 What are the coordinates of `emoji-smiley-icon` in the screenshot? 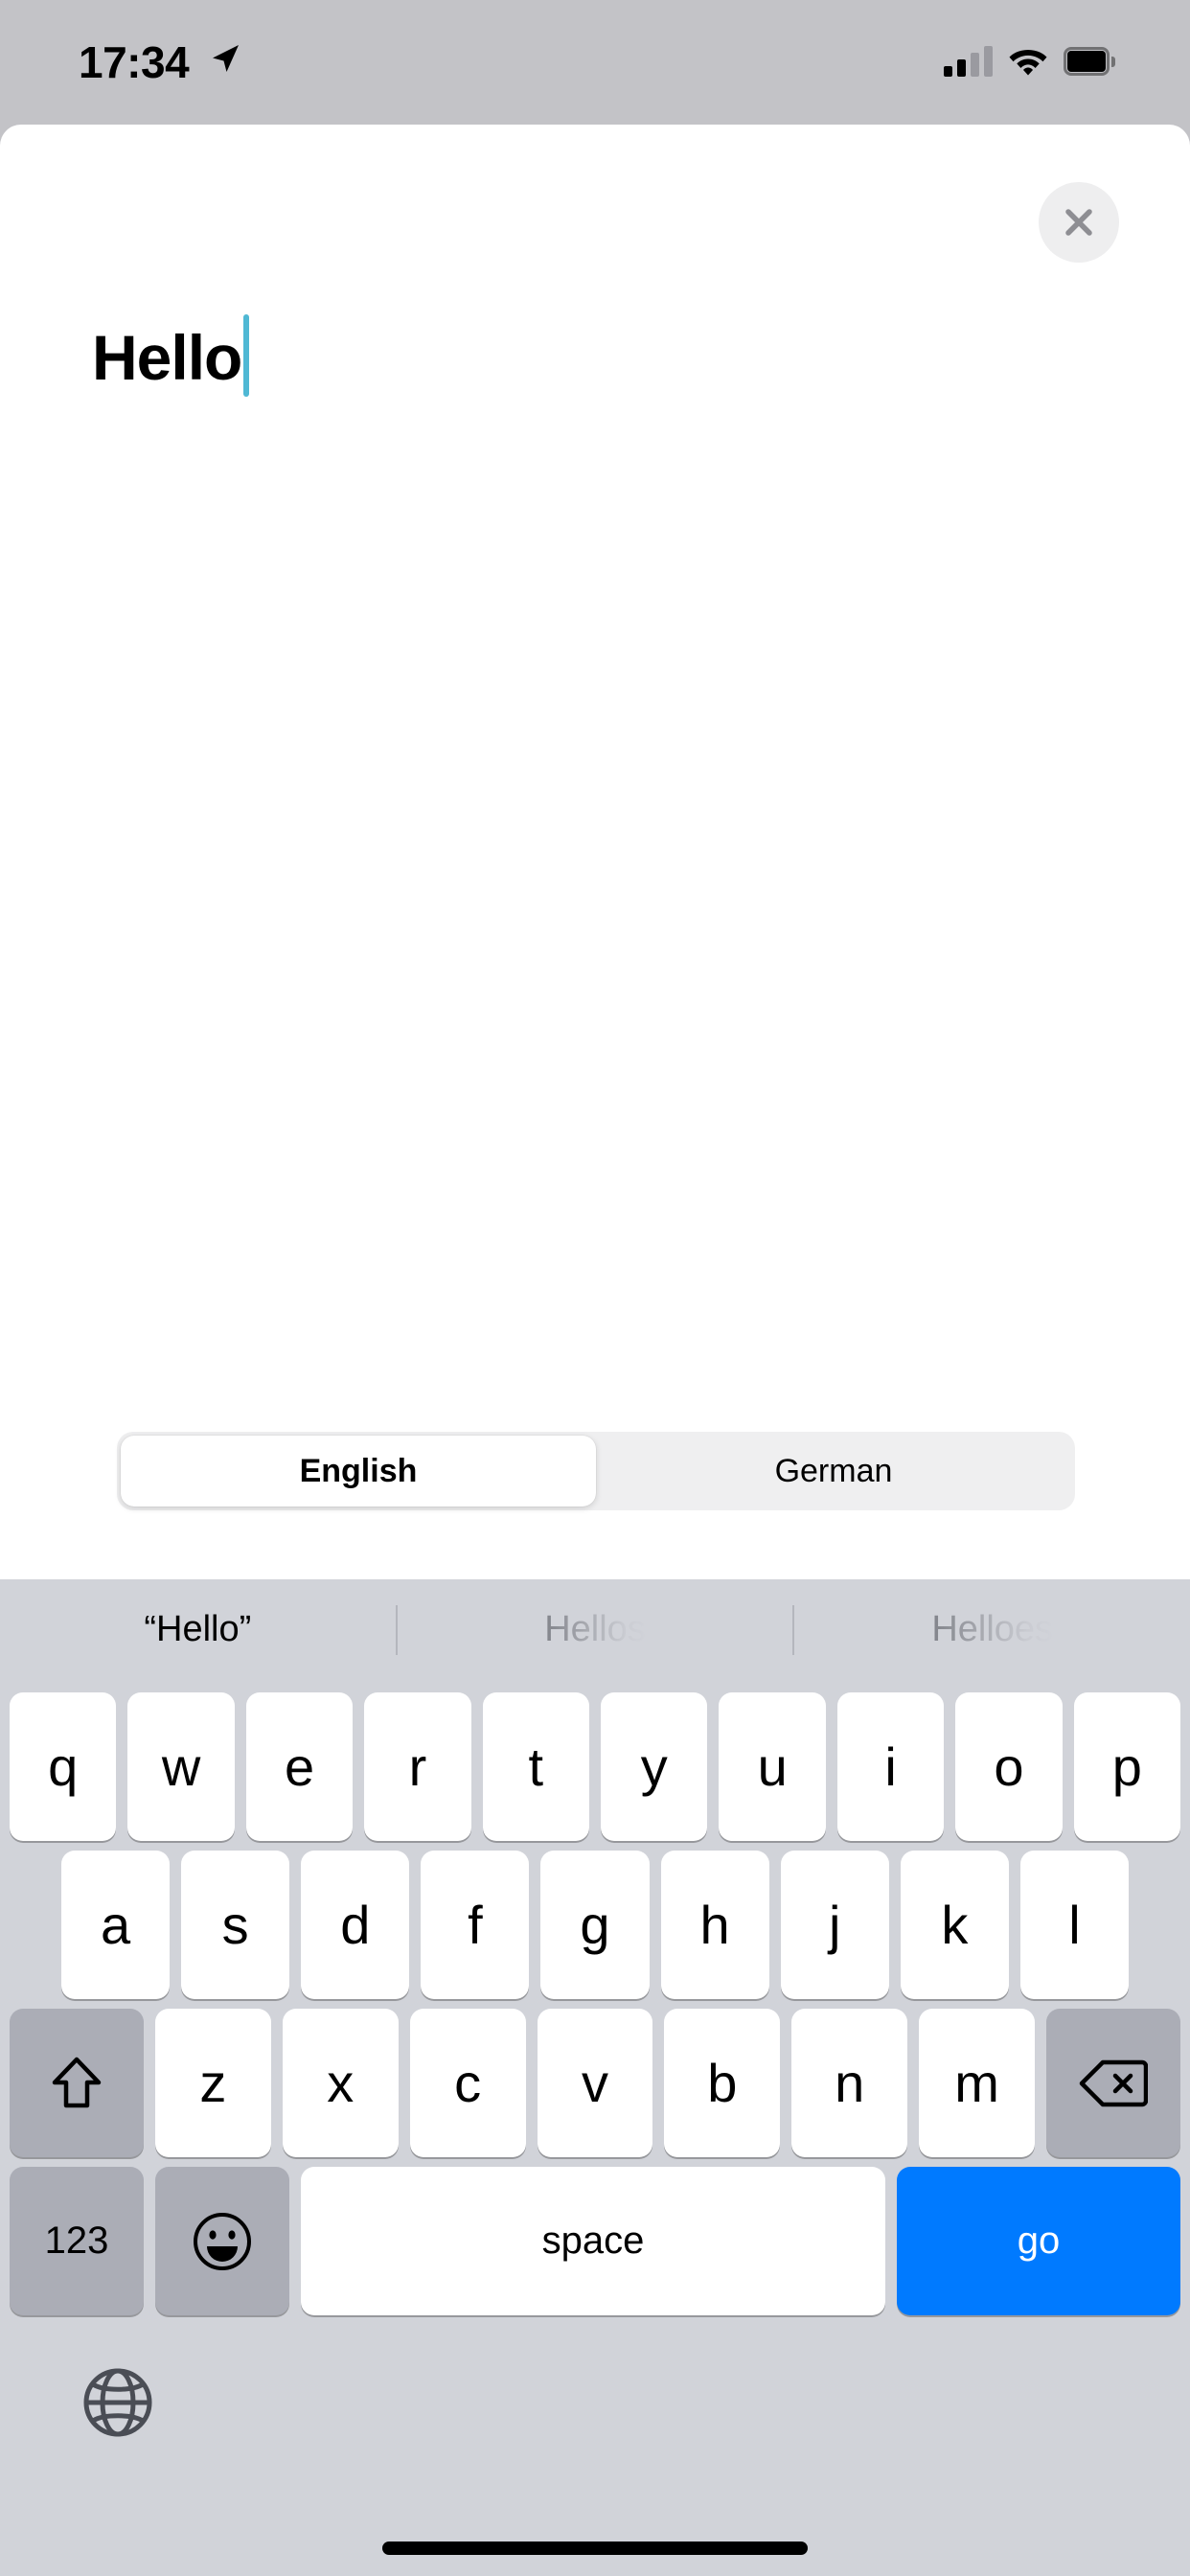 It's located at (222, 2241).